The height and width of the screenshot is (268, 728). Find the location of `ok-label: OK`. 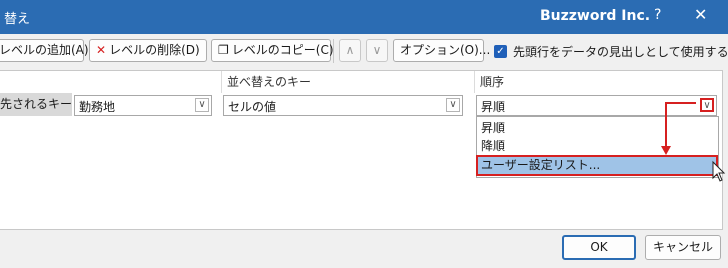

ok-label: OK is located at coordinates (599, 247).